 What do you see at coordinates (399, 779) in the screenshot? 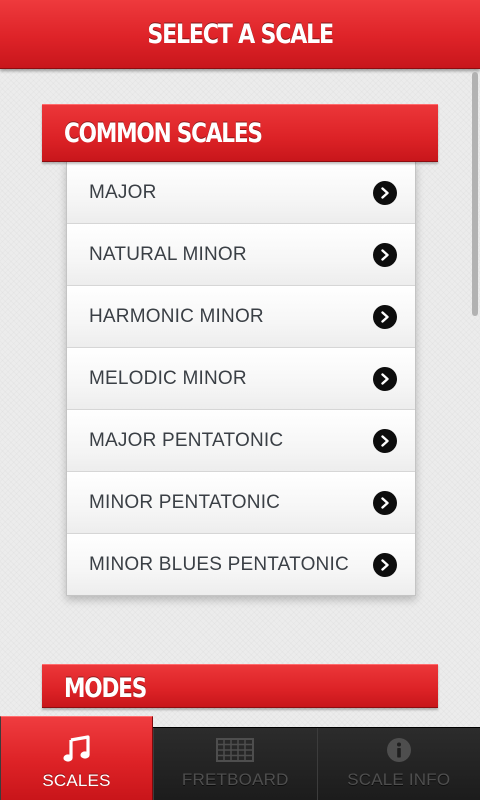
I see `tab-label: SCALE INFO` at bounding box center [399, 779].